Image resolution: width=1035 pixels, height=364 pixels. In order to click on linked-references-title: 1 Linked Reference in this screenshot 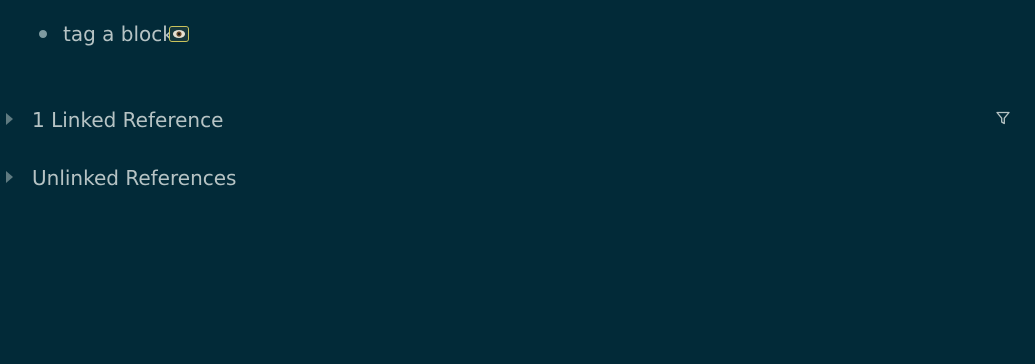, I will do `click(127, 120)`.